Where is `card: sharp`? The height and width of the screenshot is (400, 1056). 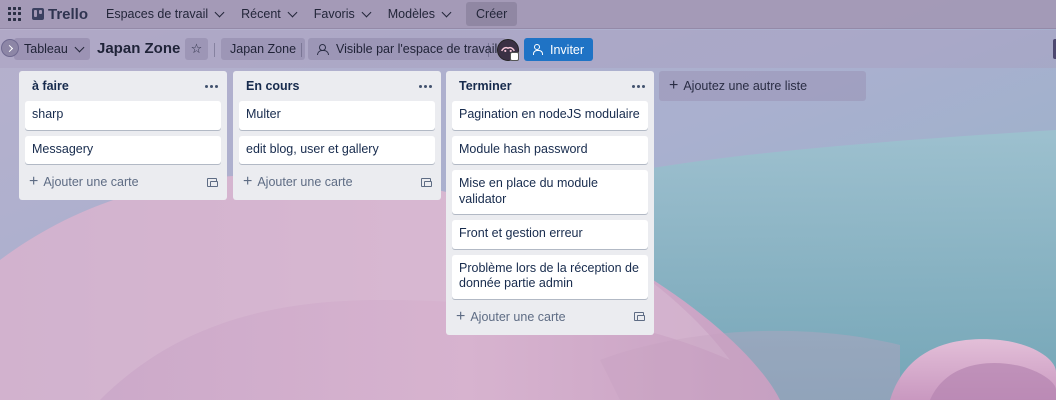
card: sharp is located at coordinates (123, 115).